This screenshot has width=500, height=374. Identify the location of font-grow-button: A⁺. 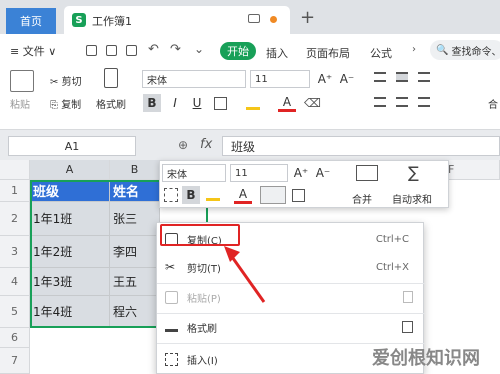
(325, 79).